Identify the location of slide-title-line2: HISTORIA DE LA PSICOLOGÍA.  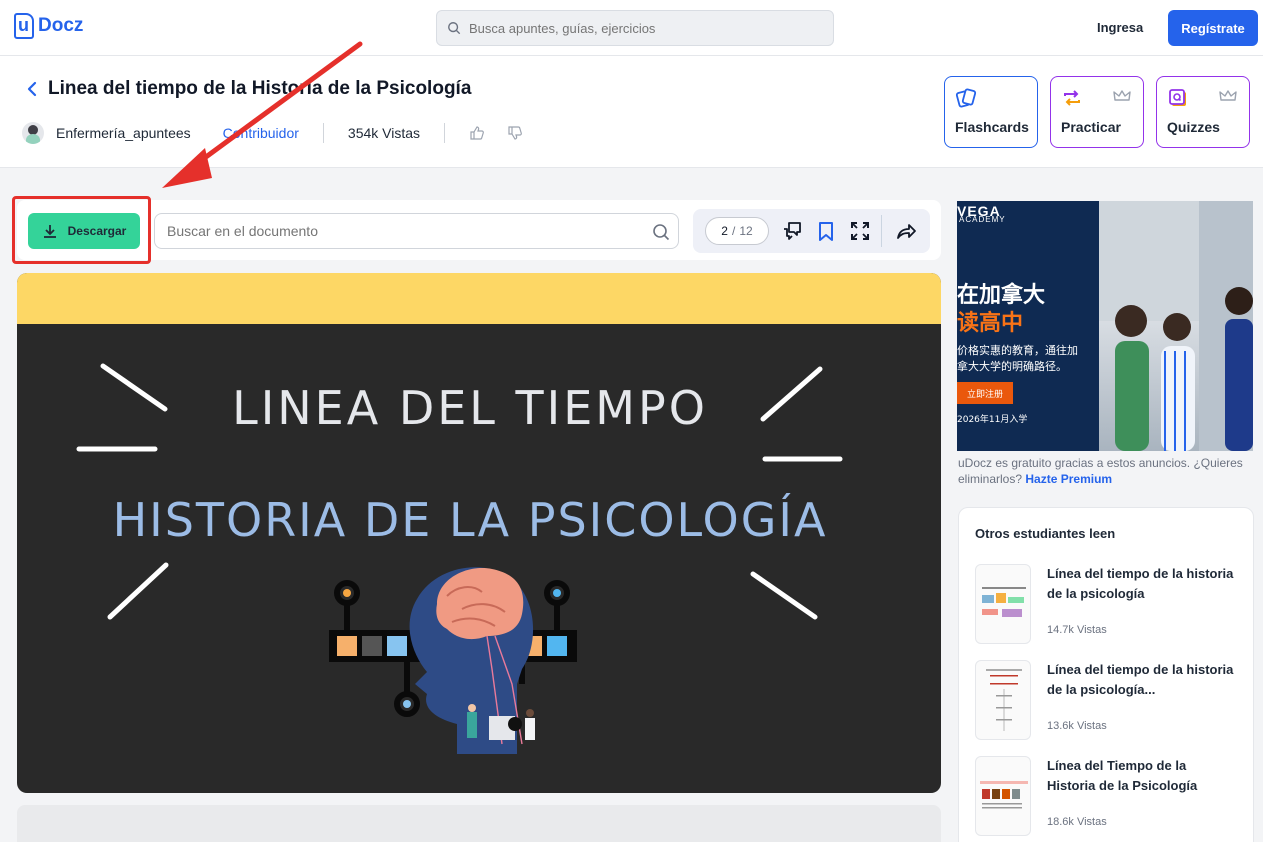
(470, 520).